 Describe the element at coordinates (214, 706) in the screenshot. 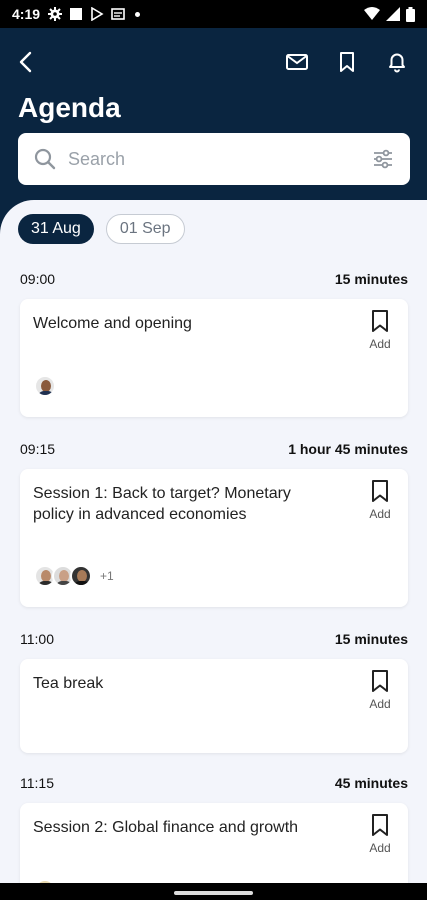

I see `session-card: Tea break Add` at that location.